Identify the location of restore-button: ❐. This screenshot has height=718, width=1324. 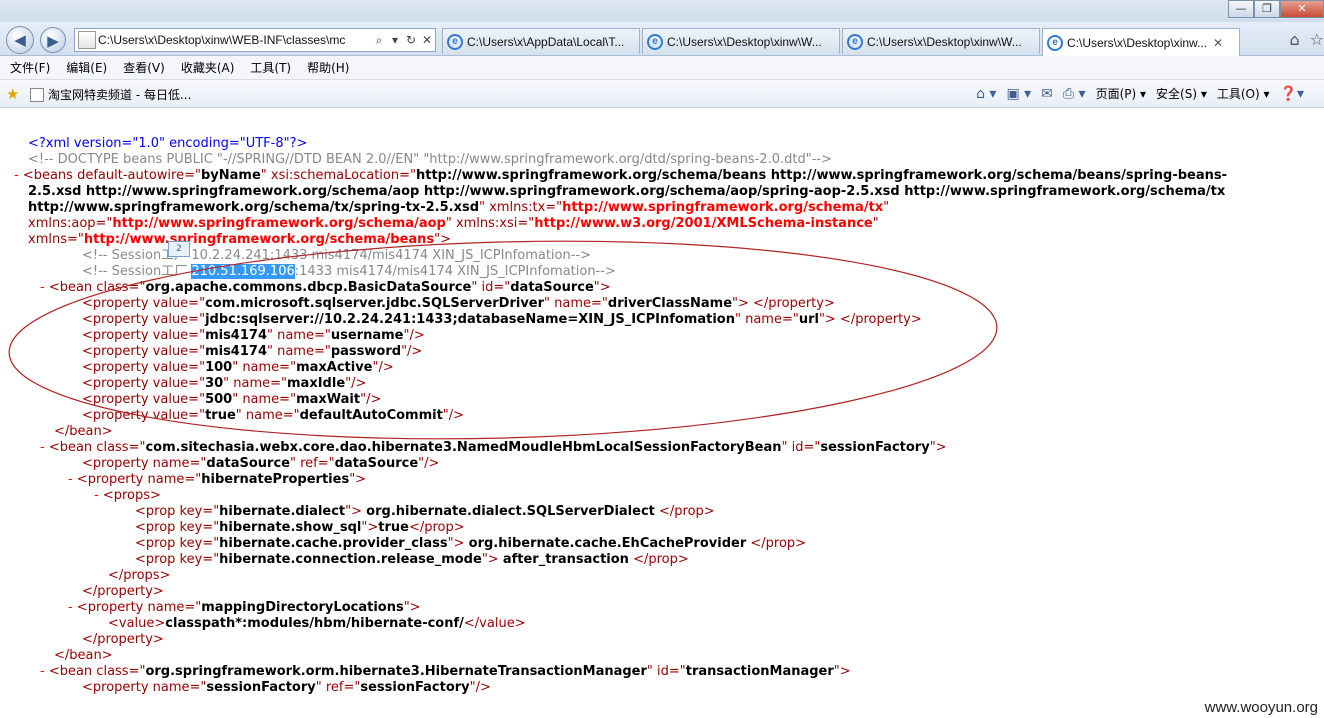
(1267, 9).